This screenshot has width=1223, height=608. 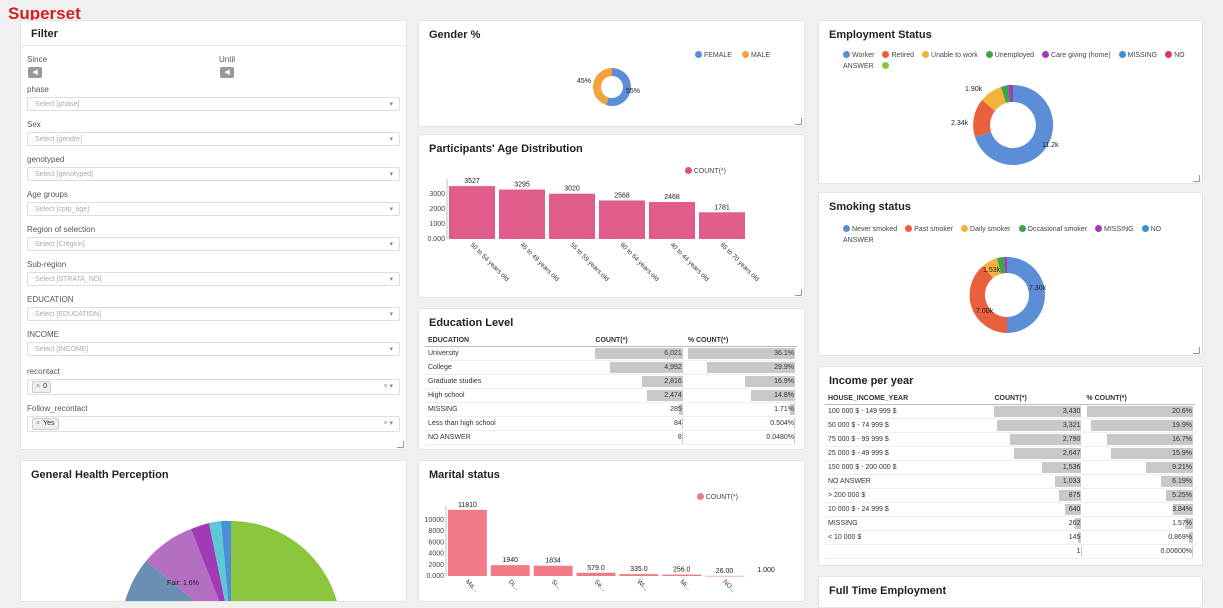 What do you see at coordinates (740, 353) in the screenshot?
I see `cell-pct: 36.1%` at bounding box center [740, 353].